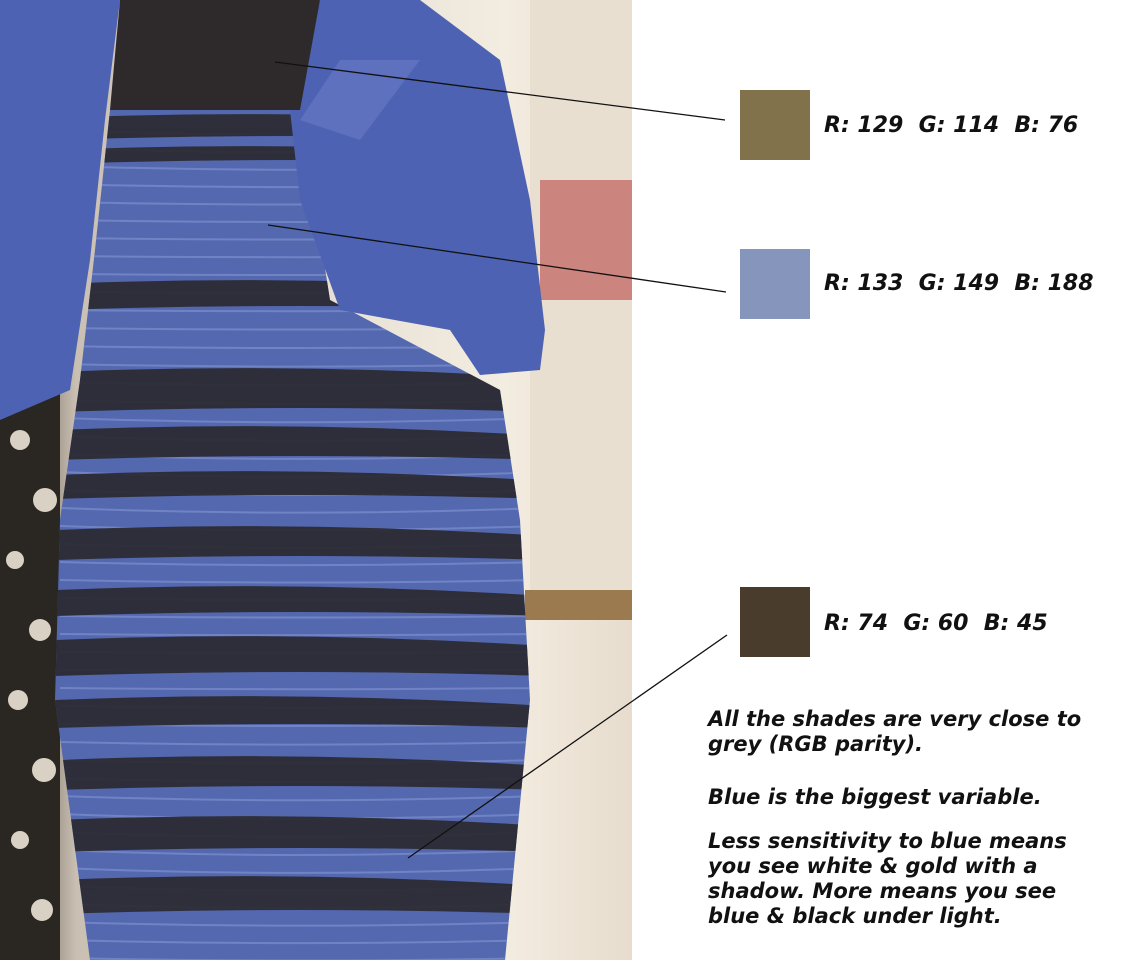 This screenshot has height=960, width=1122. I want to click on rgb-label-gold: R: 129 G: 114 B: 76, so click(951, 125).